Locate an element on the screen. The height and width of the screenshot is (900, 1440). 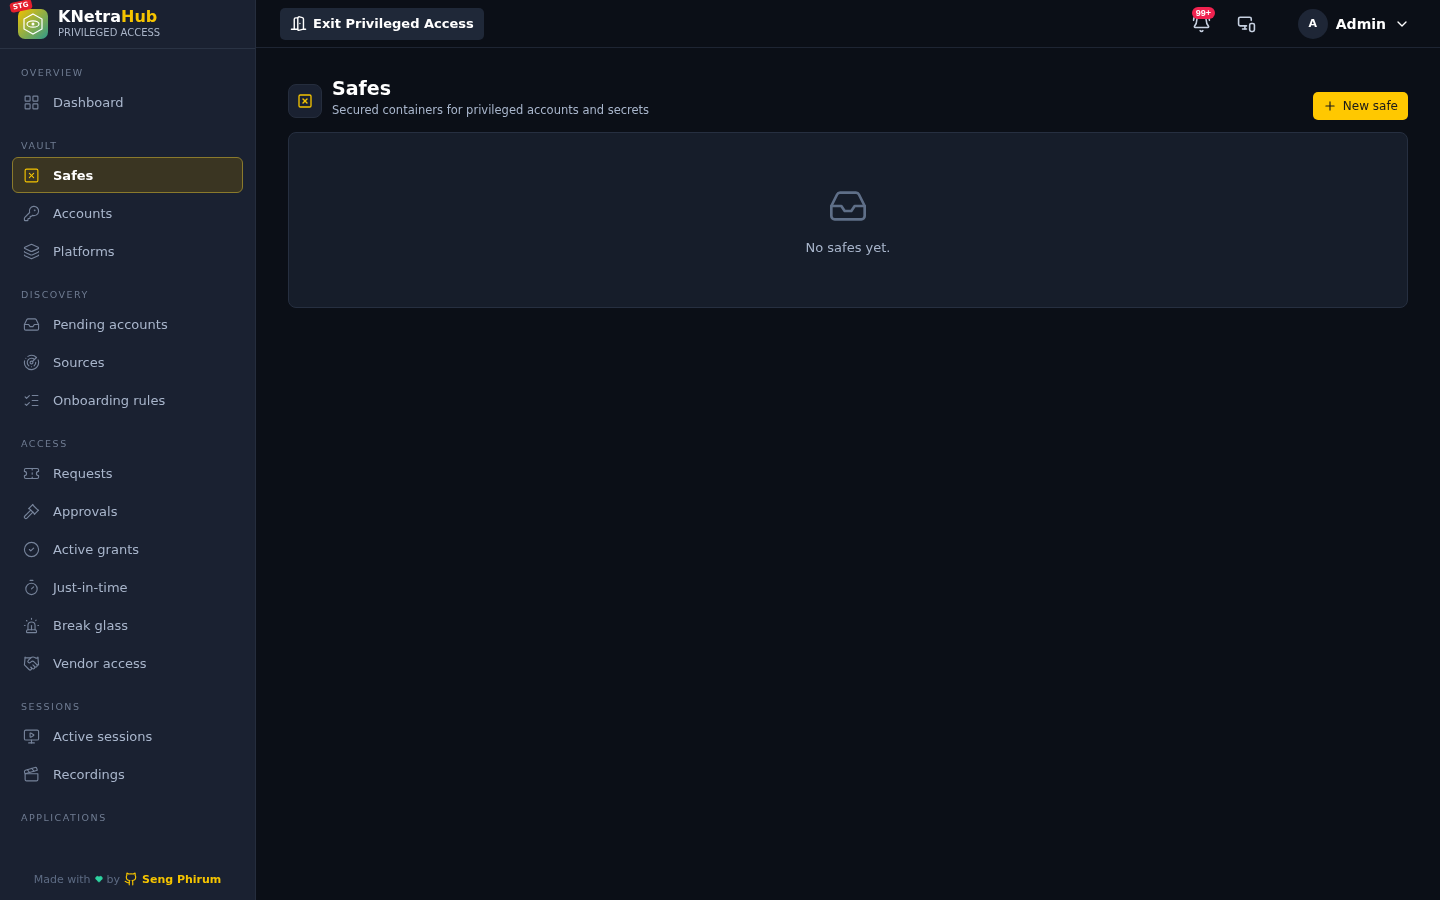
section-title: DISCOVERY is located at coordinates (55, 295).